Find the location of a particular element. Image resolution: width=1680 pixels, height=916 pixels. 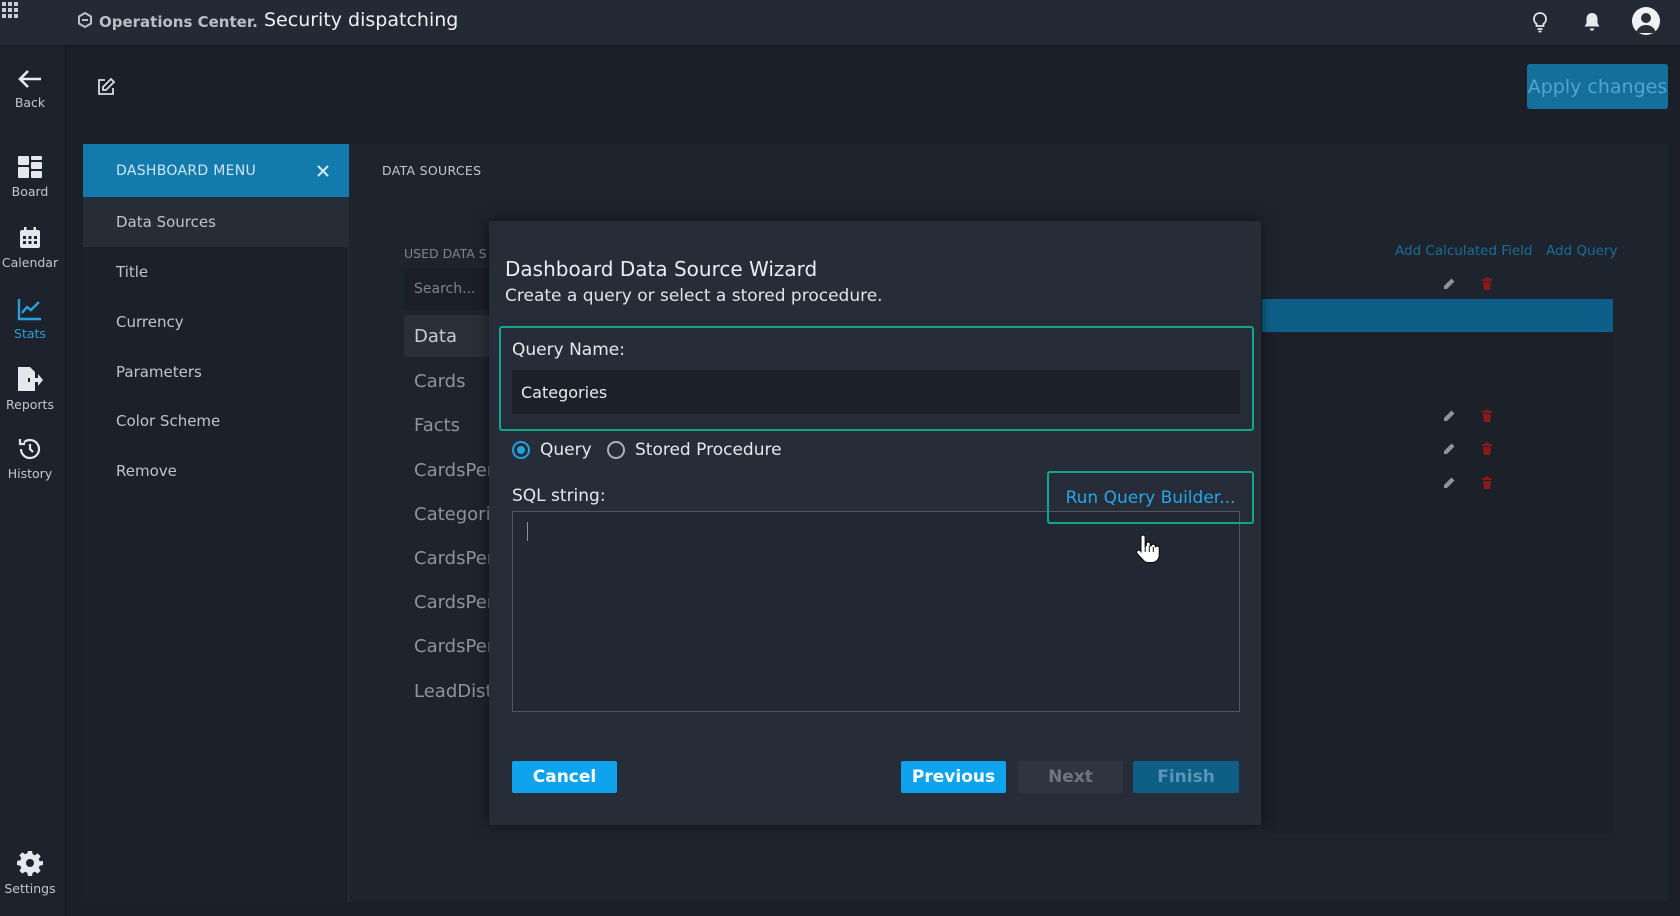

rail-history: History is located at coordinates (30, 459).